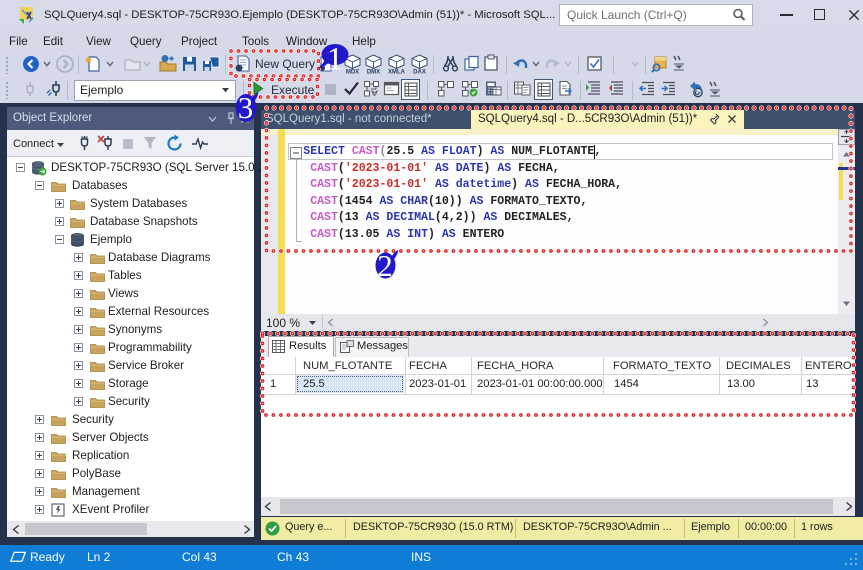 The width and height of the screenshot is (863, 570). Describe the element at coordinates (419, 72) in the screenshot. I see `svg-text: DAX` at that location.